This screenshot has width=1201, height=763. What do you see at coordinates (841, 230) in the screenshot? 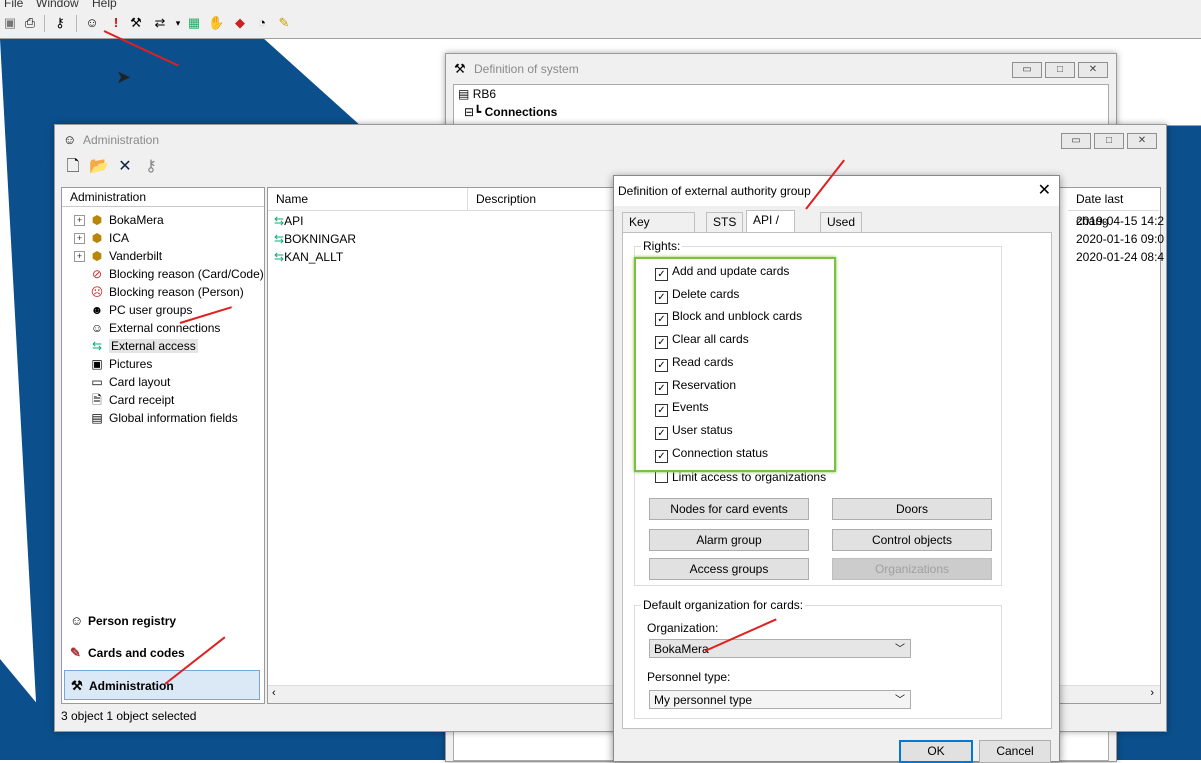
I see `tab-used-by: Used by` at bounding box center [841, 230].